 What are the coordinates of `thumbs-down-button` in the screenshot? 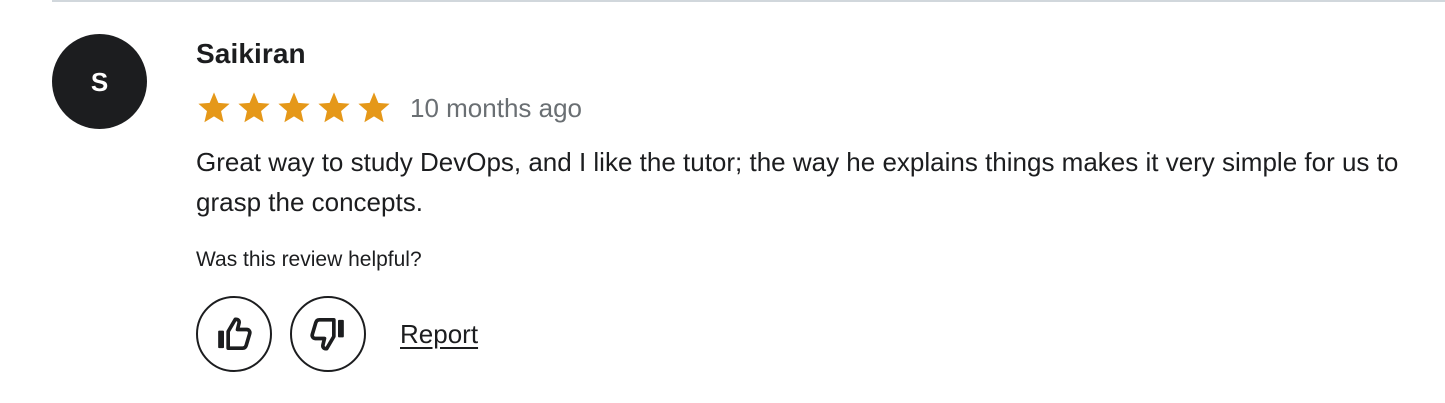 It's located at (328, 334).